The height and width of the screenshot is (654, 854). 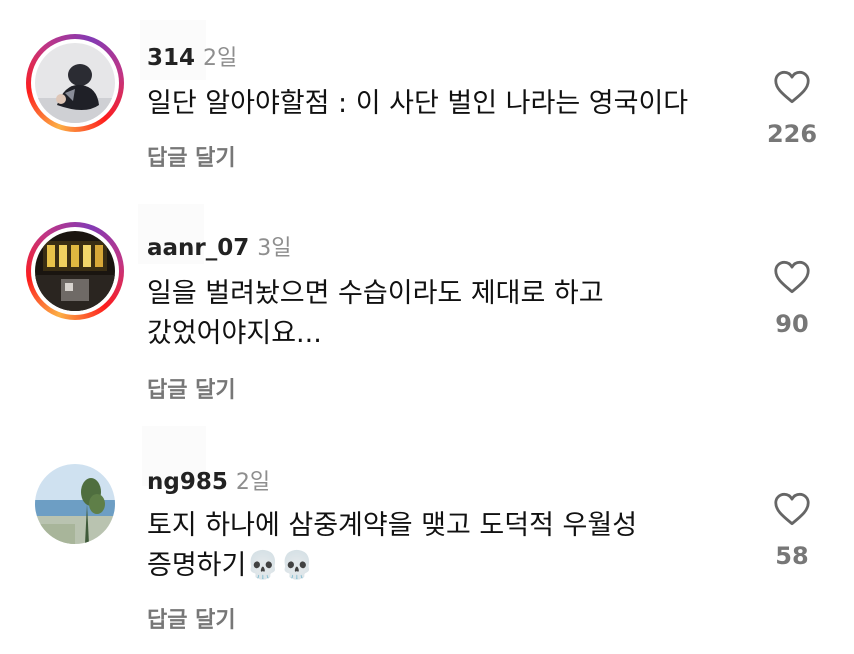 I want to click on comment-username: ng985, so click(x=187, y=482).